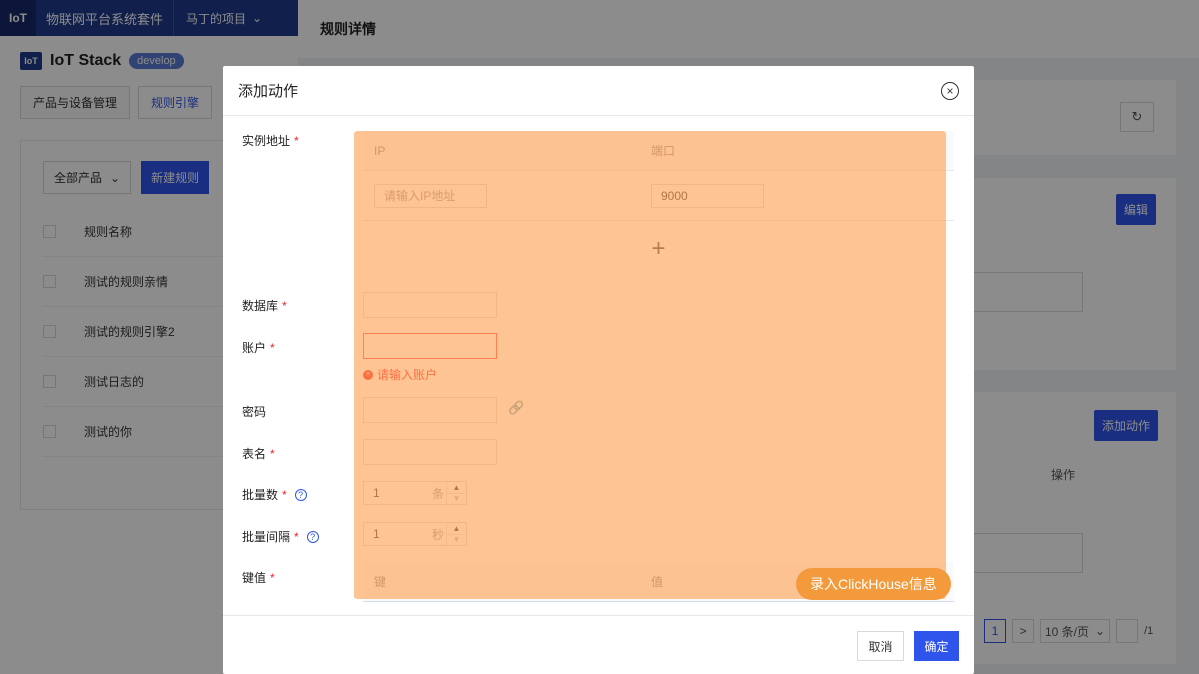 This screenshot has height=674, width=1199. What do you see at coordinates (516, 408) in the screenshot?
I see `link-icon: 🔗` at bounding box center [516, 408].